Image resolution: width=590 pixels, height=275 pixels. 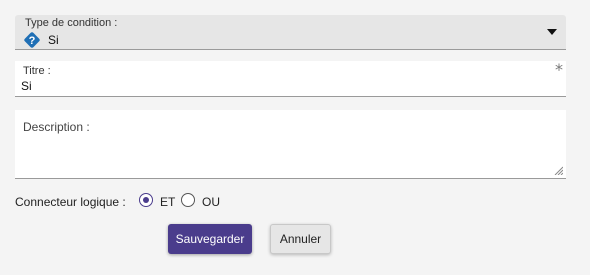 What do you see at coordinates (37, 71) in the screenshot?
I see `title-label: Titre :` at bounding box center [37, 71].